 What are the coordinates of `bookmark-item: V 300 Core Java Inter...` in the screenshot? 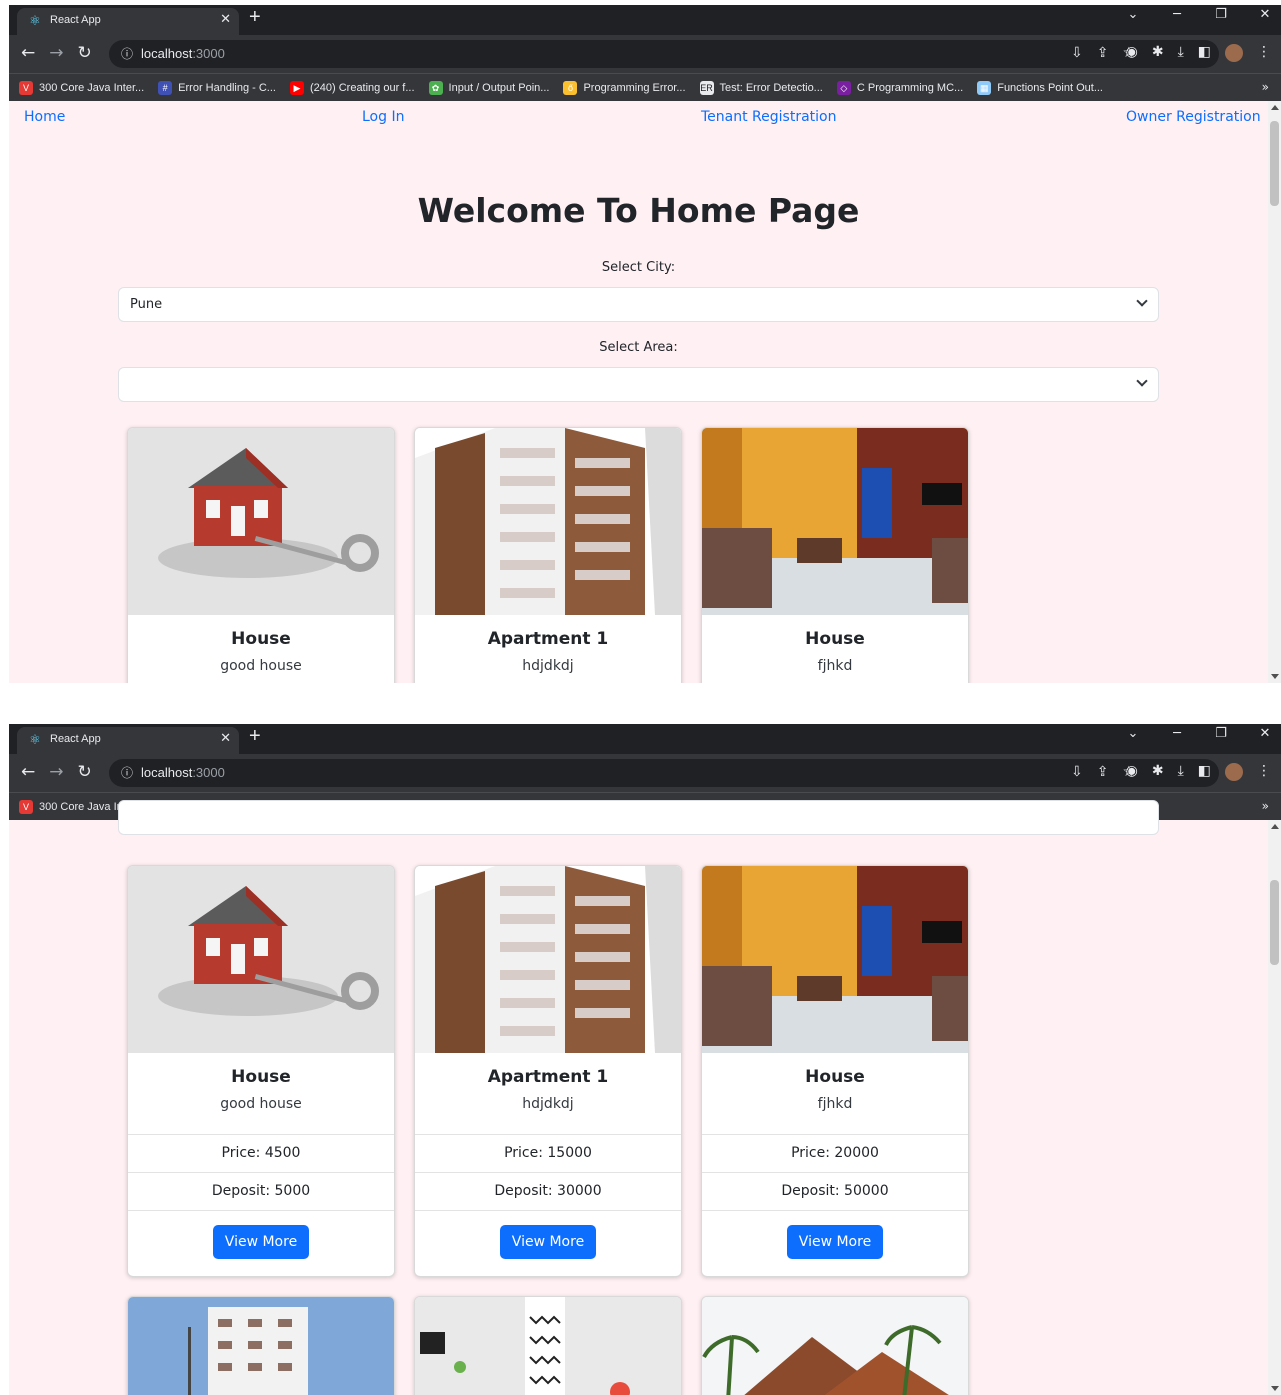 It's located at (81, 87).